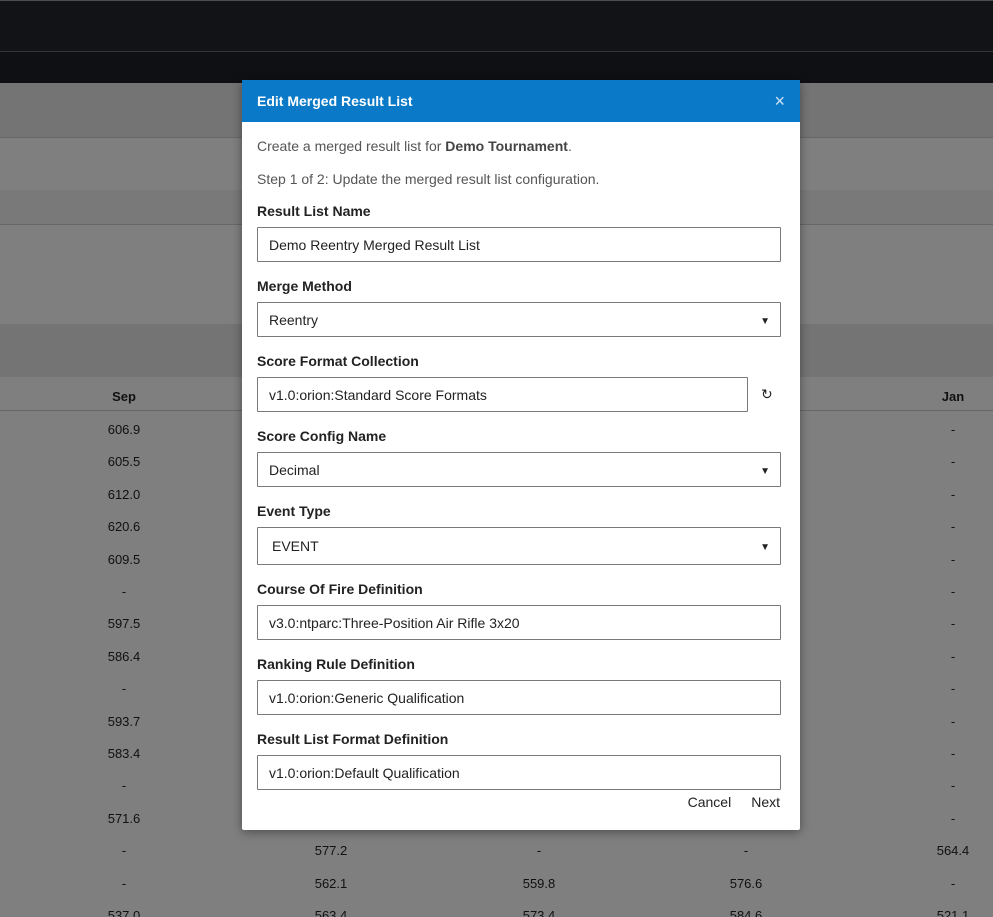  What do you see at coordinates (519, 319) in the screenshot?
I see `merge-method-select: Reentry ▼` at bounding box center [519, 319].